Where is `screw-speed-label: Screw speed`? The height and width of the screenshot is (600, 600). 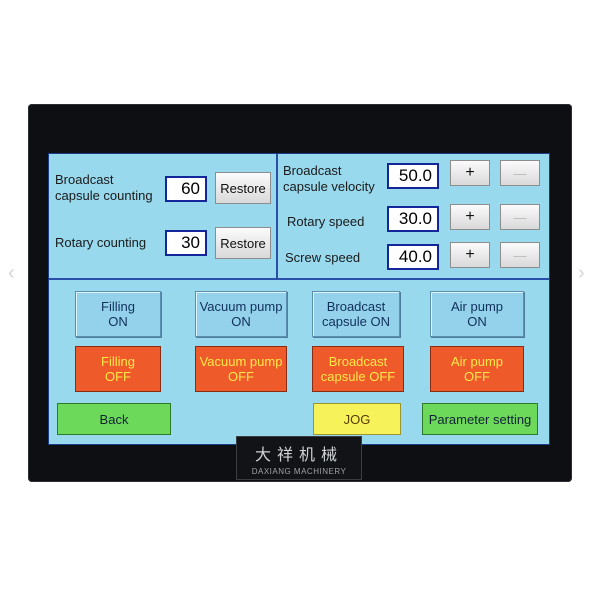 screw-speed-label: Screw speed is located at coordinates (323, 257).